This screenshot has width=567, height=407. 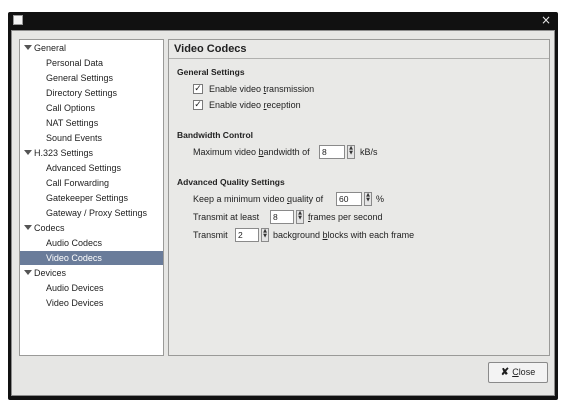 I want to click on tree-item-general-settings: General Settings, so click(x=91, y=78).